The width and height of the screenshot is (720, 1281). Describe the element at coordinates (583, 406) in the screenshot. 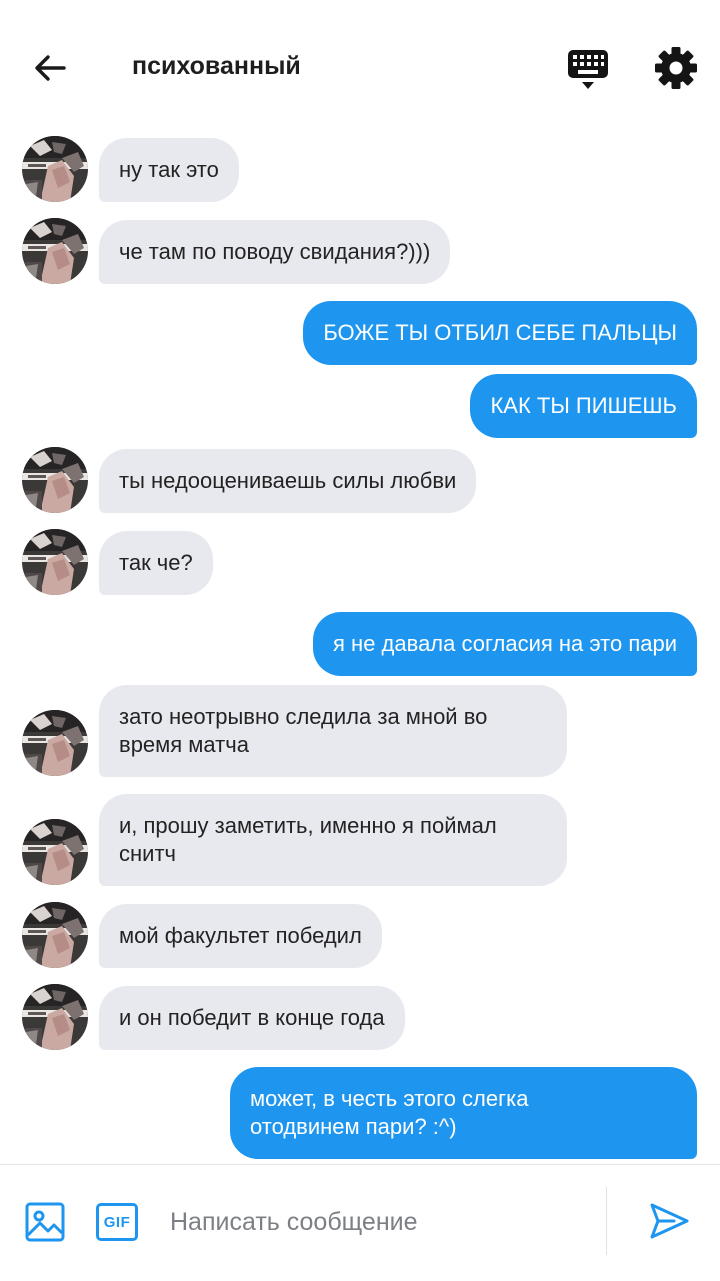

I see `message-bubble-outgoing: КАК ТЫ ПИШЕШЬ` at that location.